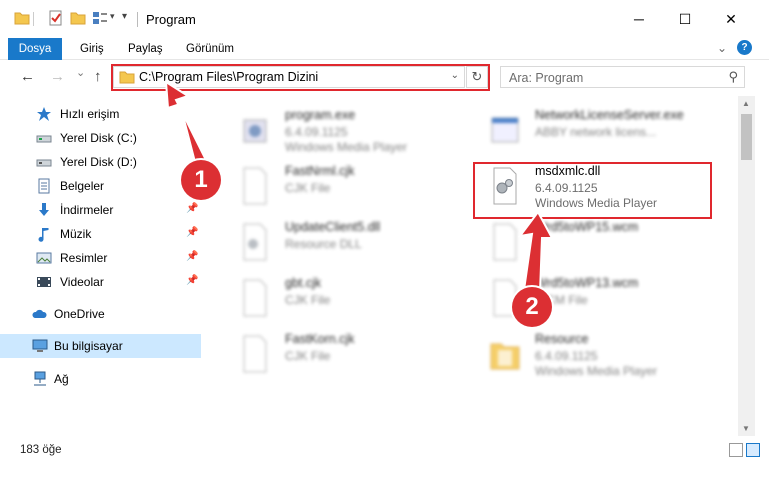  What do you see at coordinates (320, 171) in the screenshot?
I see `file-name: FastNrml.cjk` at bounding box center [320, 171].